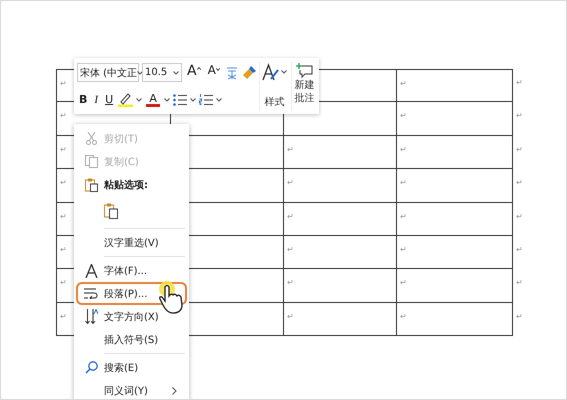 The image size is (567, 400). What do you see at coordinates (91, 161) in the screenshot?
I see `copy-icon` at bounding box center [91, 161].